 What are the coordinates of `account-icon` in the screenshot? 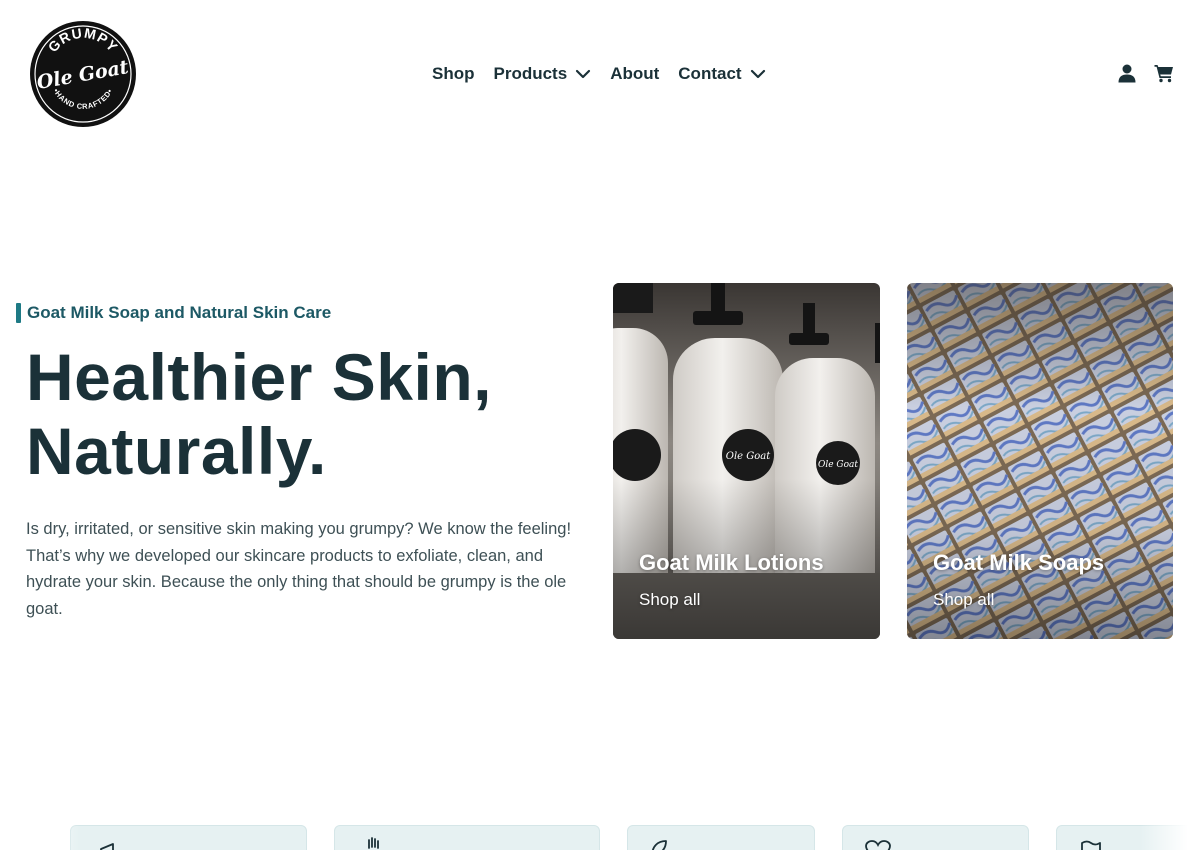 It's located at (1127, 73).